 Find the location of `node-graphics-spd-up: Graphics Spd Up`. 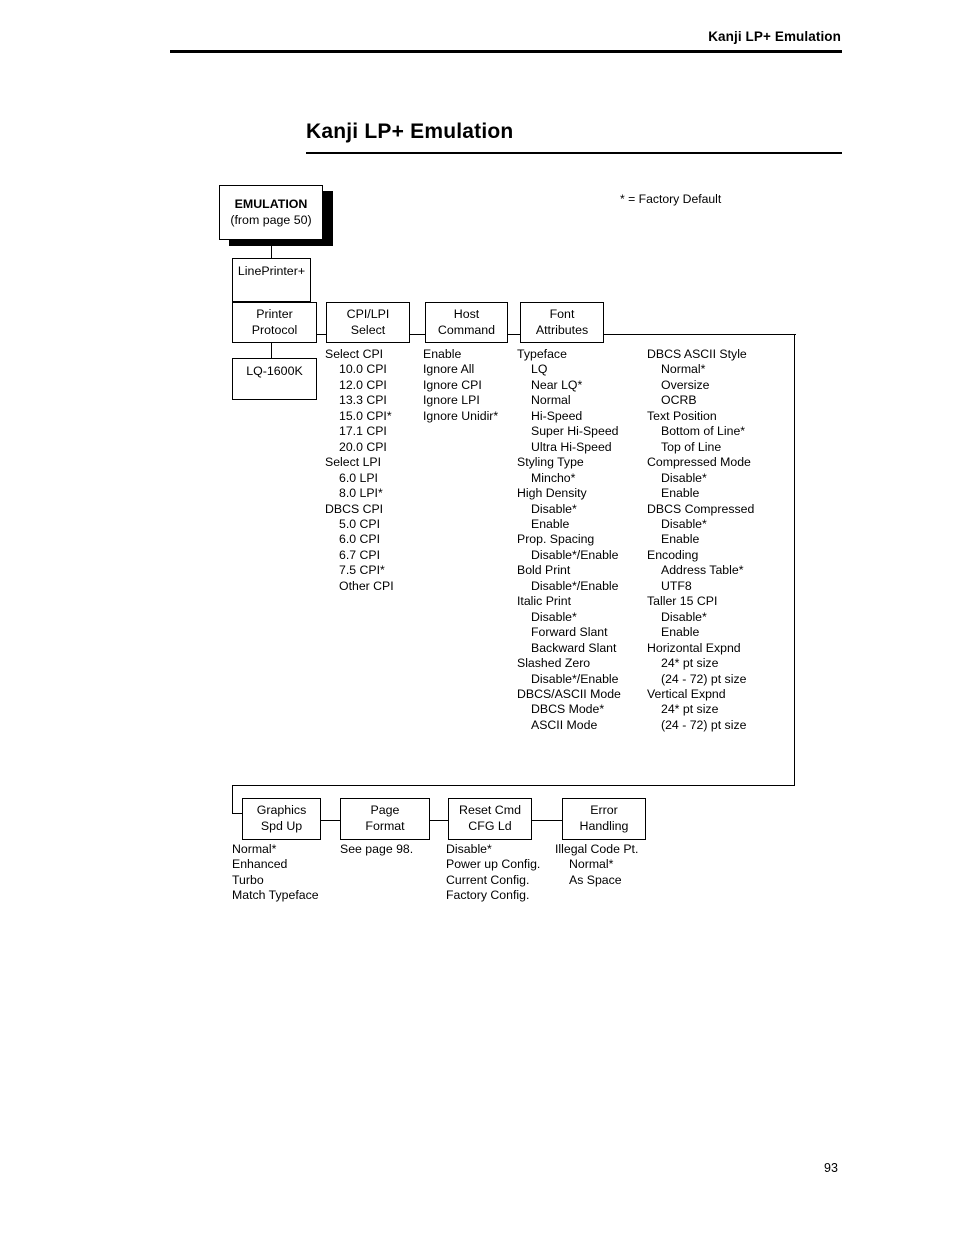

node-graphics-spd-up: Graphics Spd Up is located at coordinates (281, 819).